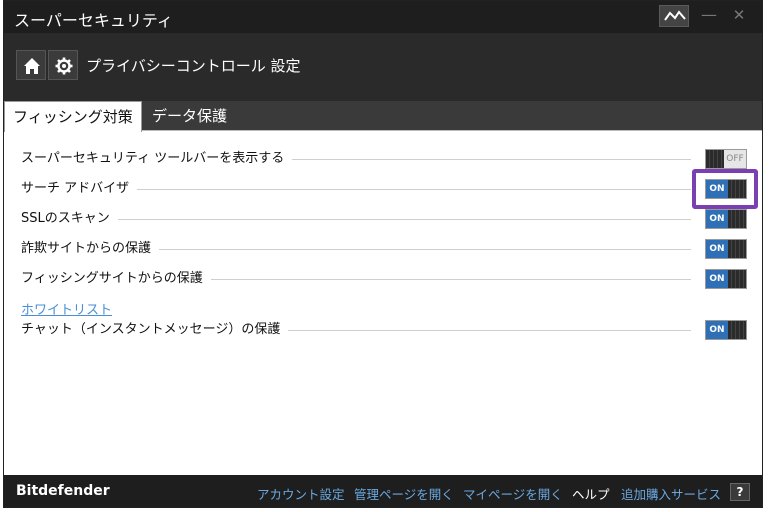  What do you see at coordinates (356, 219) in the screenshot?
I see `row-divider` at bounding box center [356, 219].